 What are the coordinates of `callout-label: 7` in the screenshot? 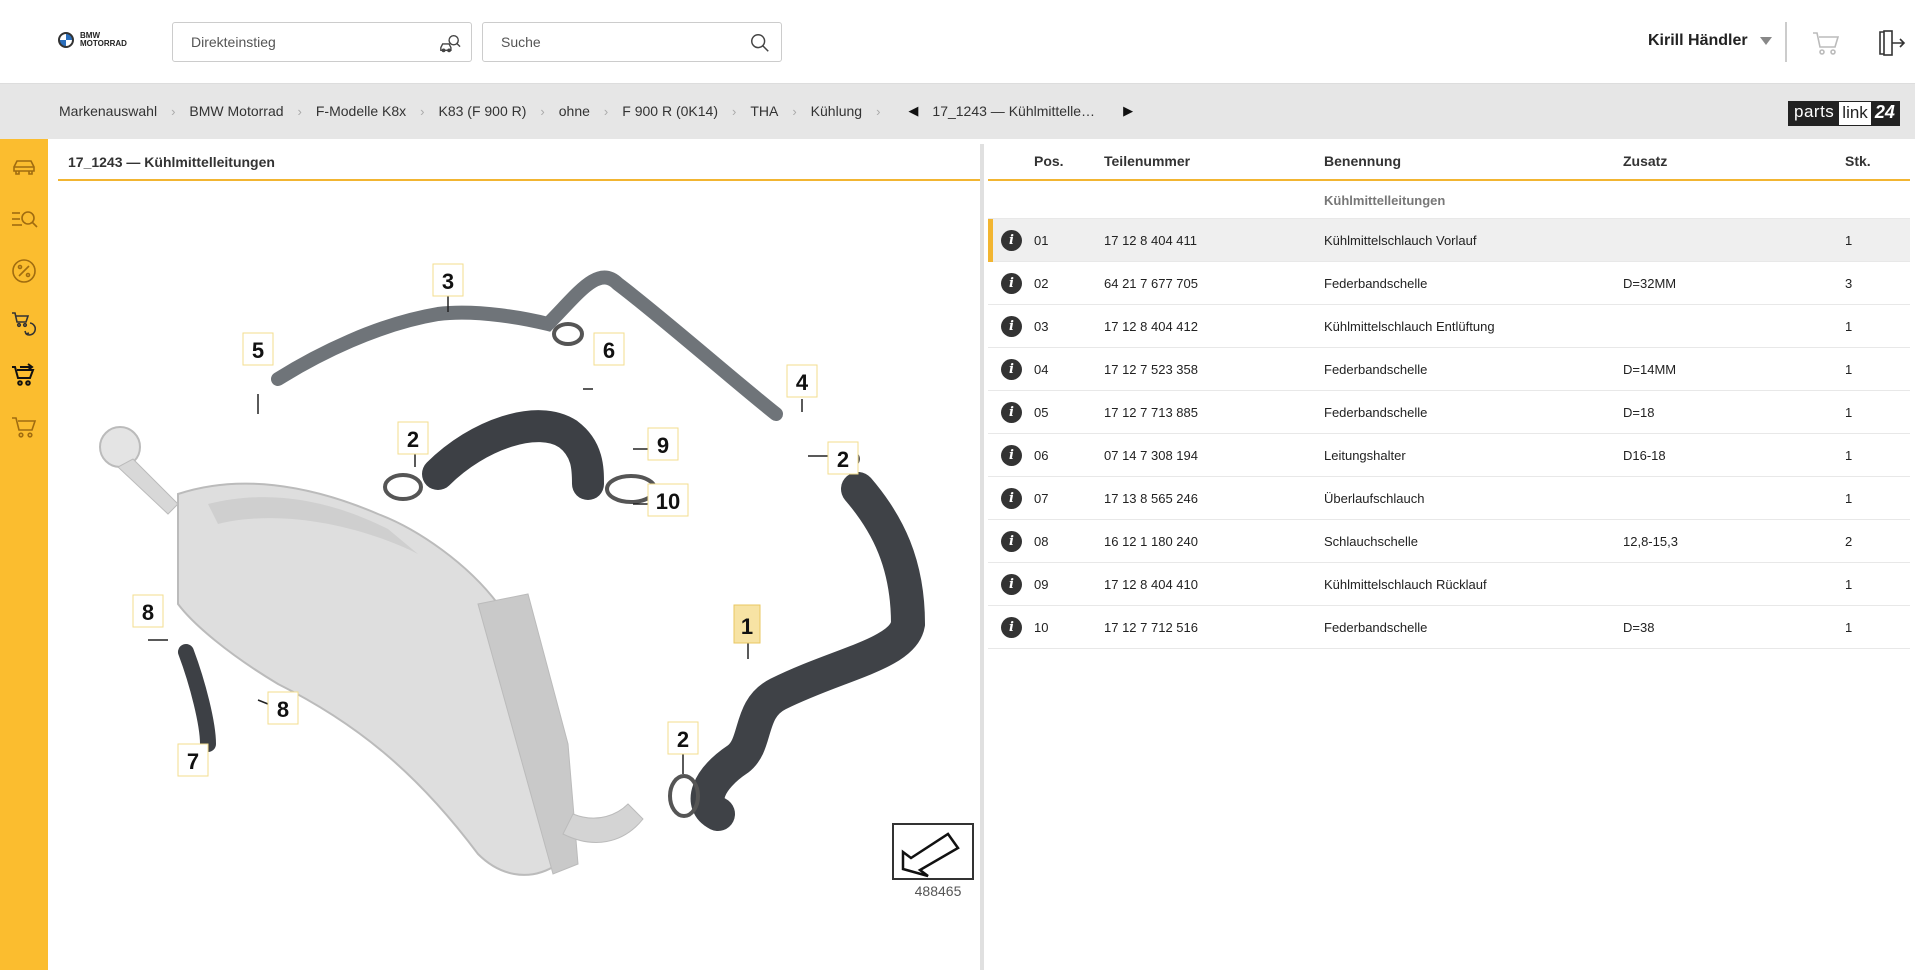 It's located at (193, 761).